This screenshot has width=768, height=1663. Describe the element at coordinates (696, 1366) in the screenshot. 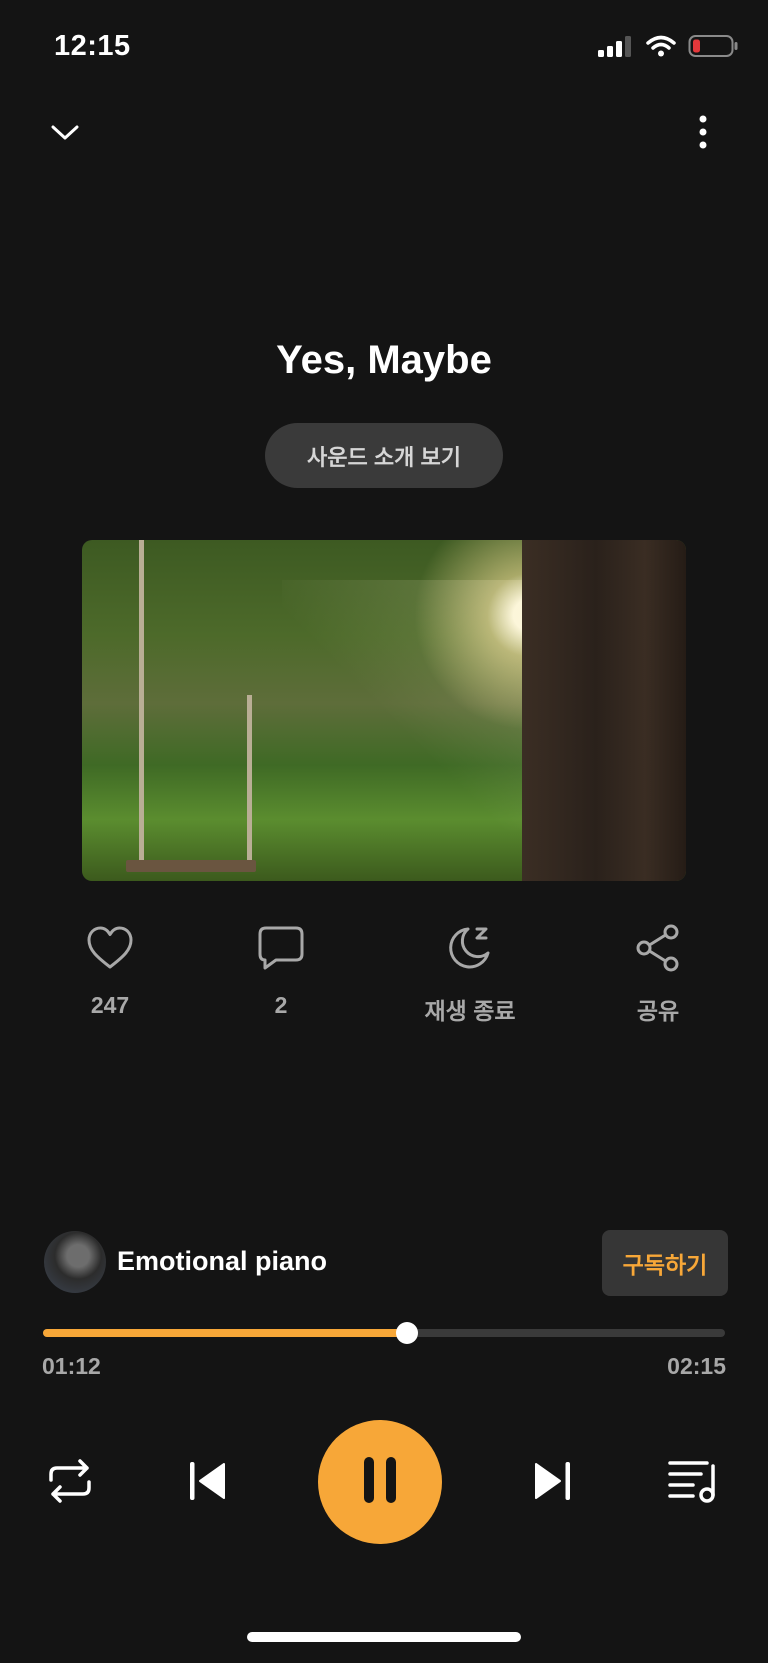

I see `total-time: 02:15` at that location.